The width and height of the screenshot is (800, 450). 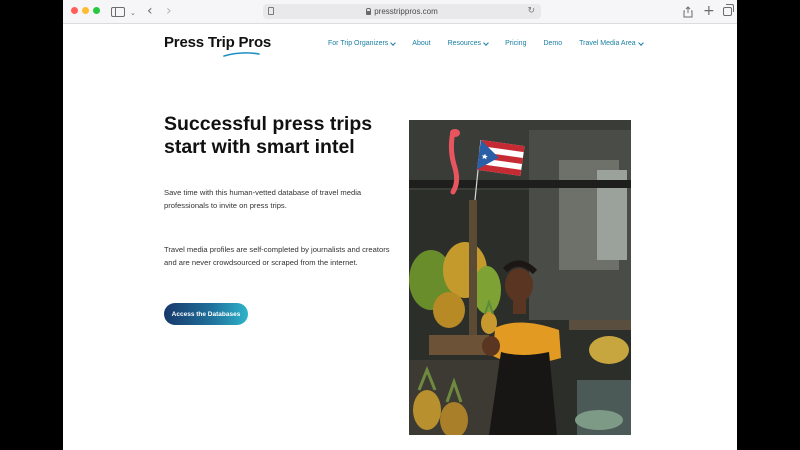 I want to click on maximize-window-button, so click(x=96, y=10).